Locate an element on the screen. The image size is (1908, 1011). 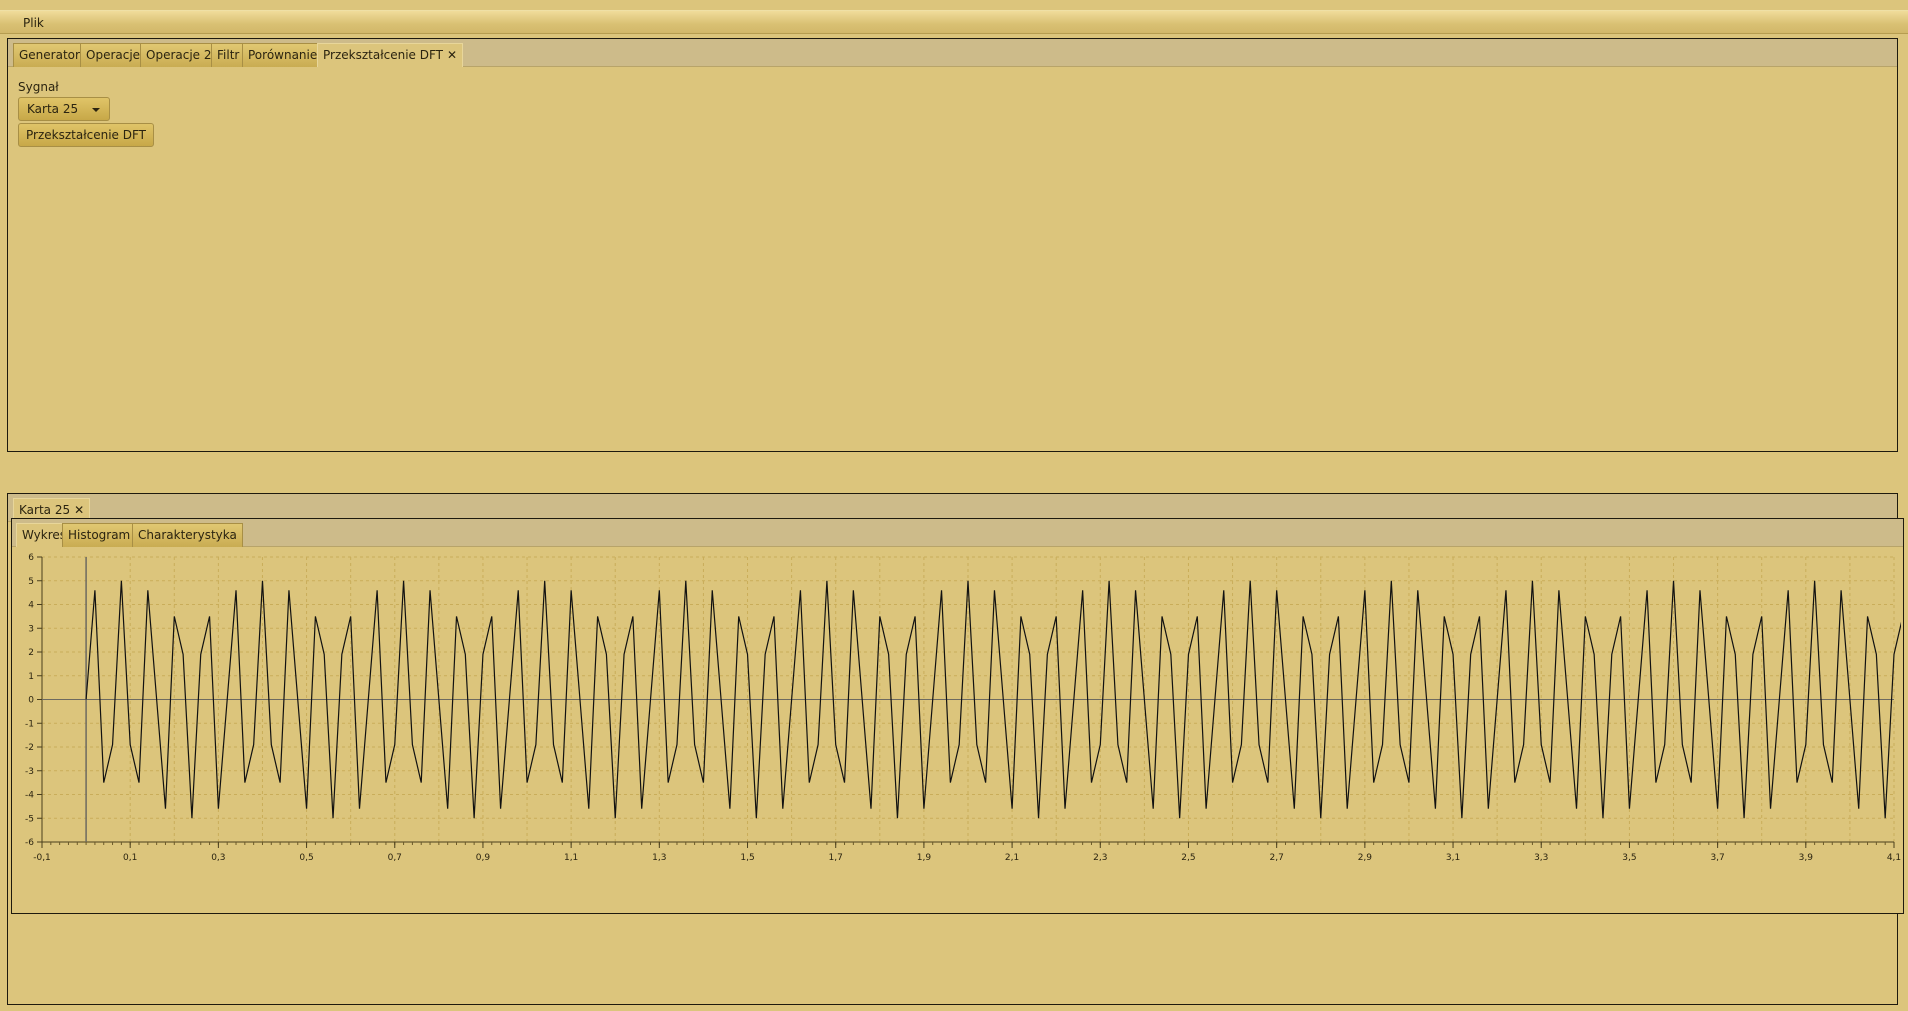
x-tick-label: 2,3 is located at coordinates (1100, 858).